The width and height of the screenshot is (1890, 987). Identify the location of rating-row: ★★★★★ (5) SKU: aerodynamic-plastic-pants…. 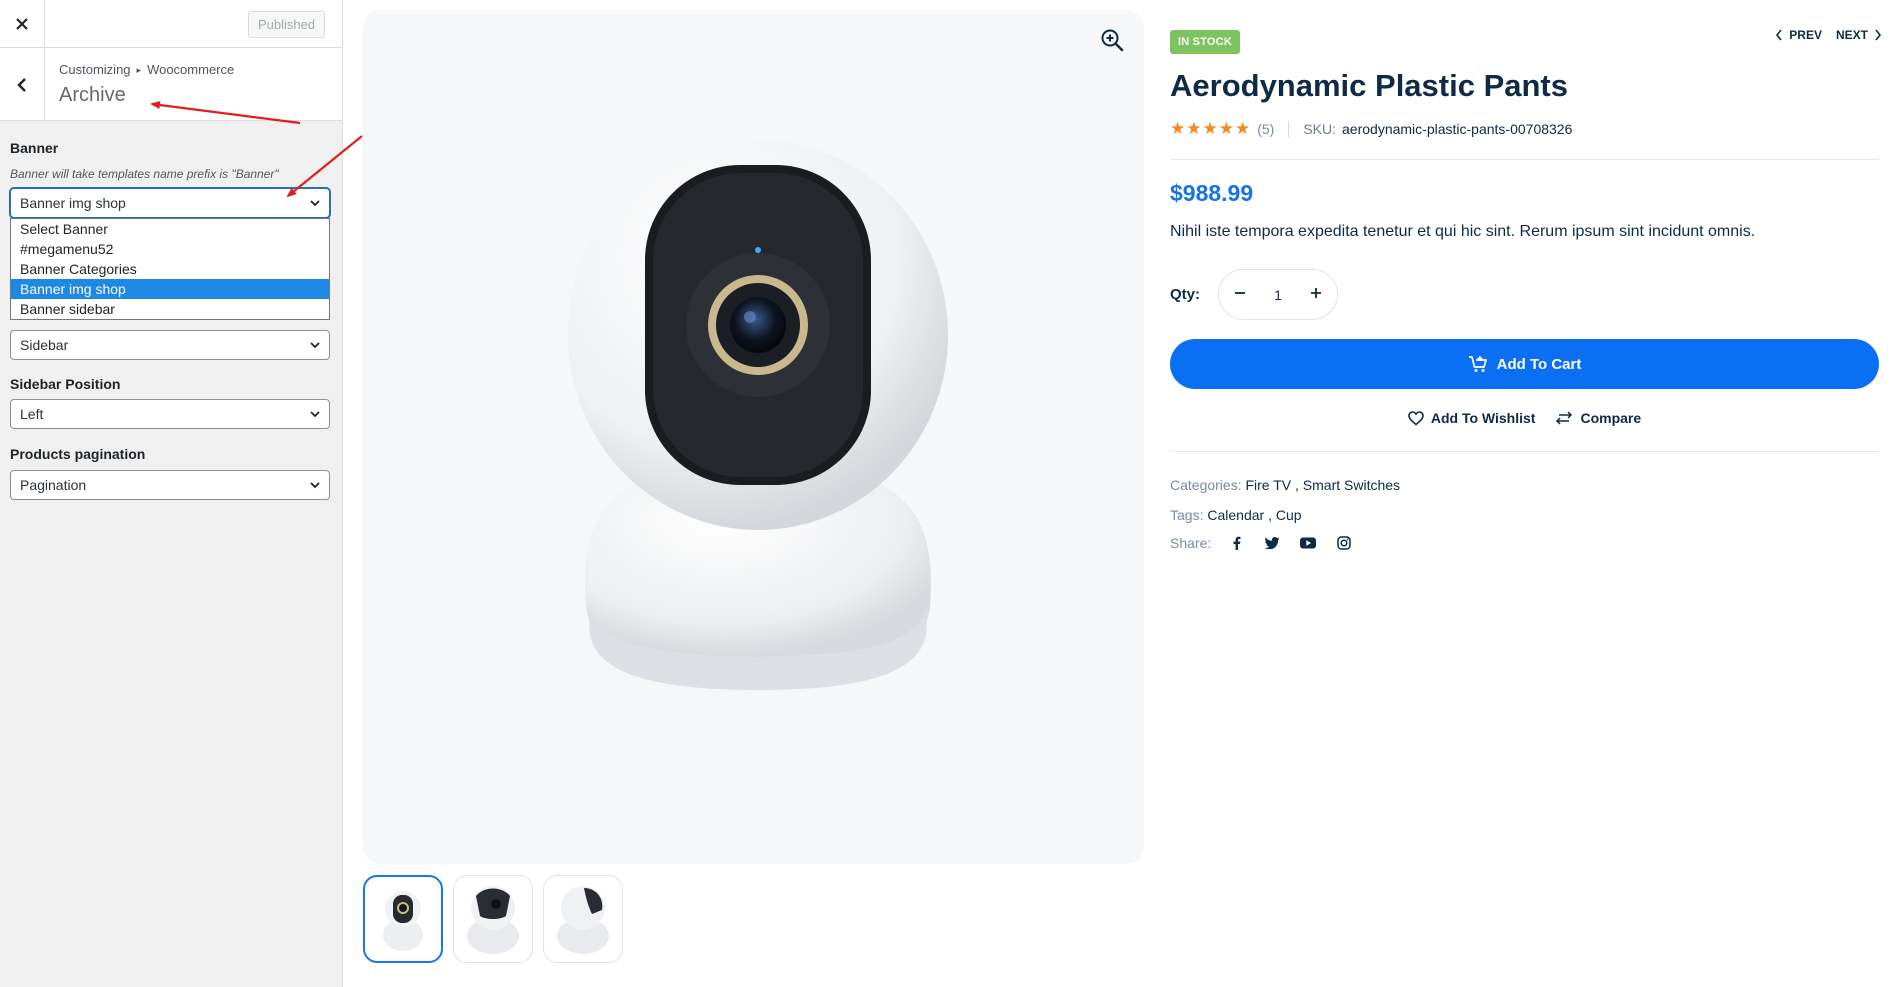
(1371, 129).